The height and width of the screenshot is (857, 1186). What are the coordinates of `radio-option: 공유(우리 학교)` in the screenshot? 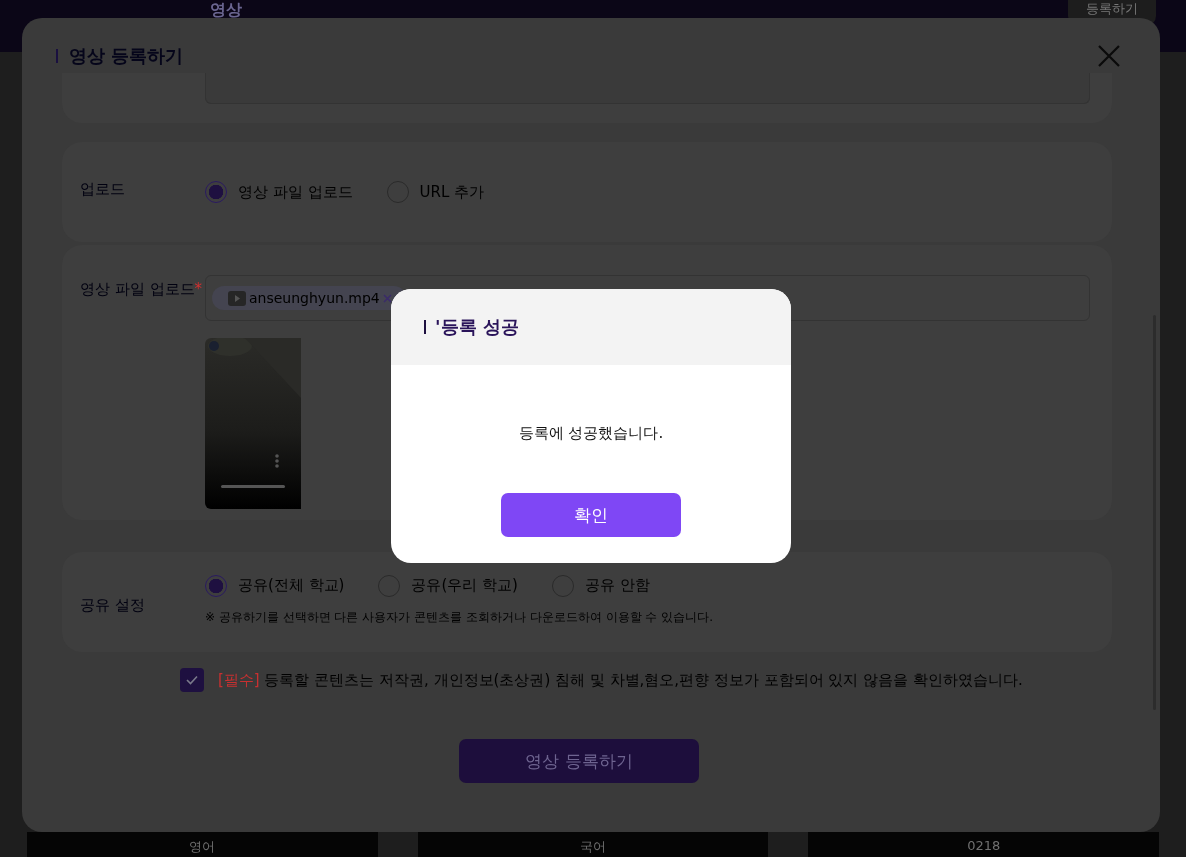 It's located at (448, 585).